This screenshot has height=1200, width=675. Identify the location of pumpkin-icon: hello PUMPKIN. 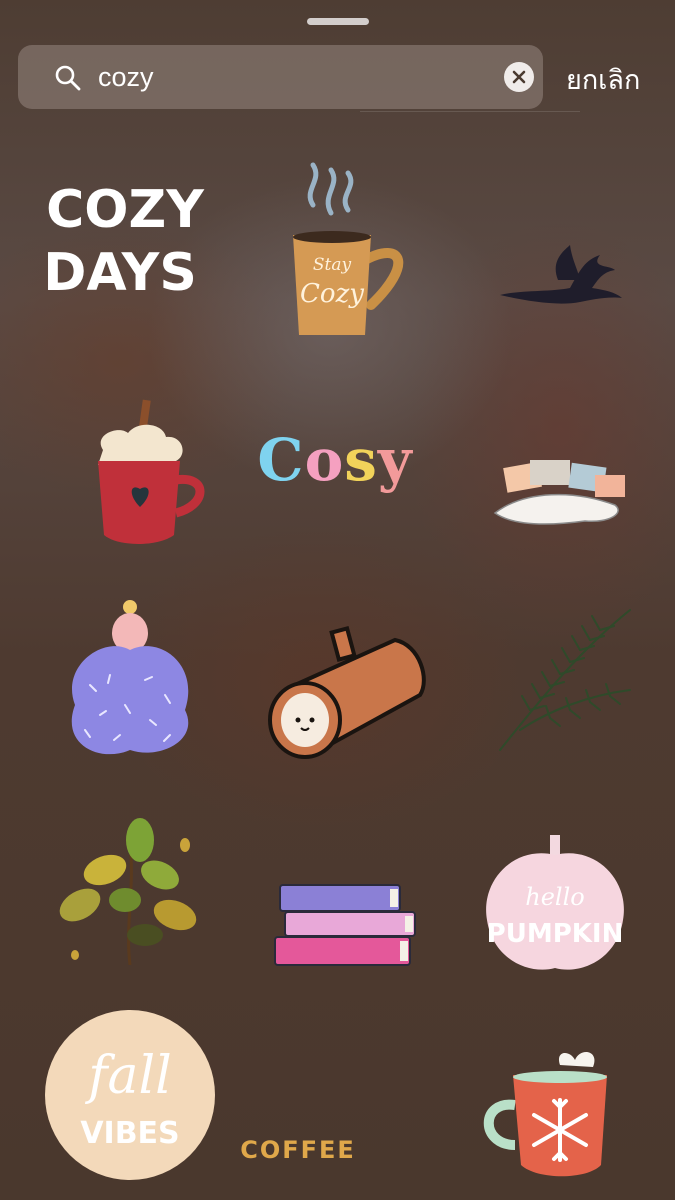
(555, 902).